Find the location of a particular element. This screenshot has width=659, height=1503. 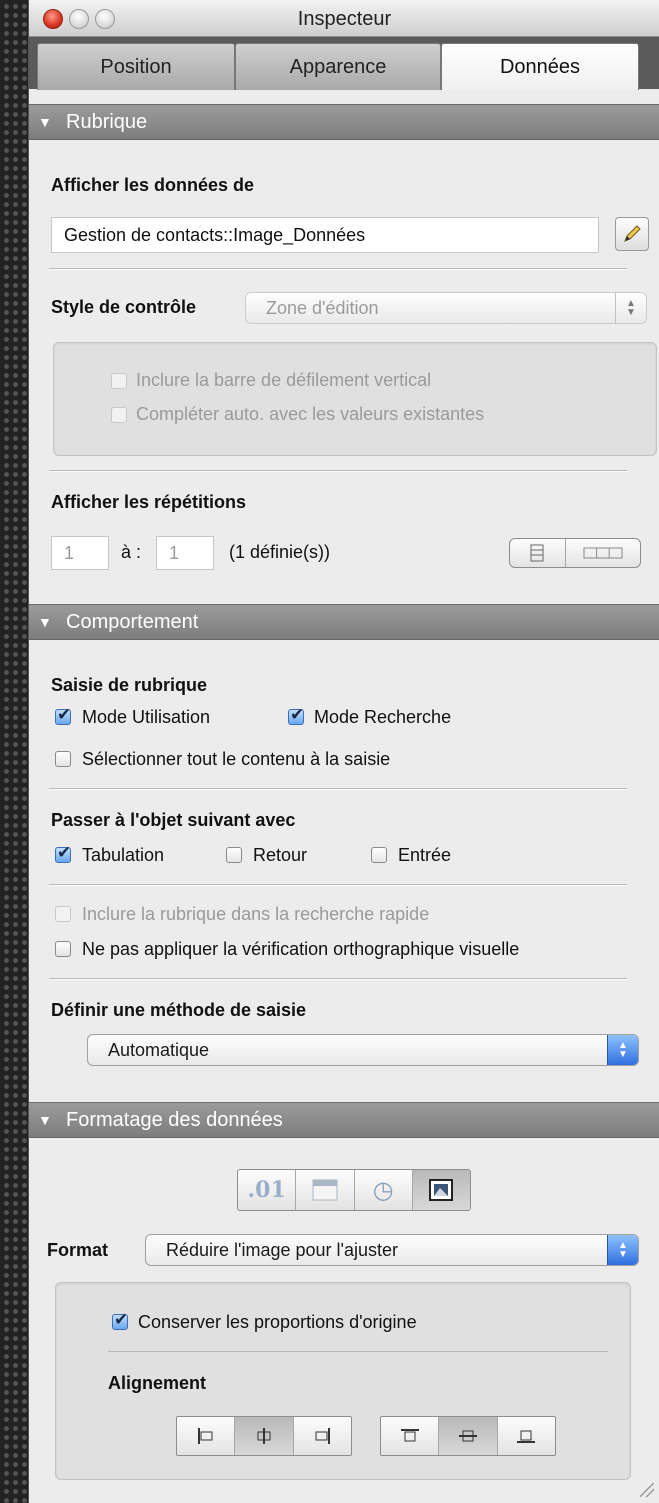

repetition-from-input: 1 is located at coordinates (80, 553).